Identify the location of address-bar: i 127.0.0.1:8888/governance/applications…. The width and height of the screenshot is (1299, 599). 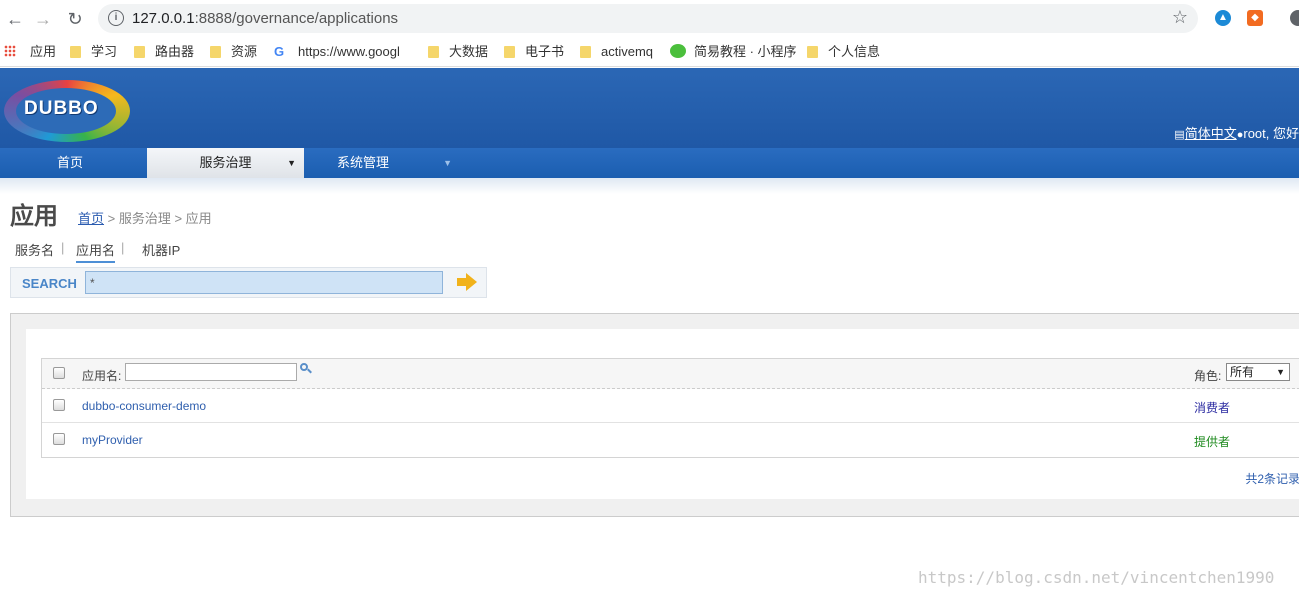
(648, 18).